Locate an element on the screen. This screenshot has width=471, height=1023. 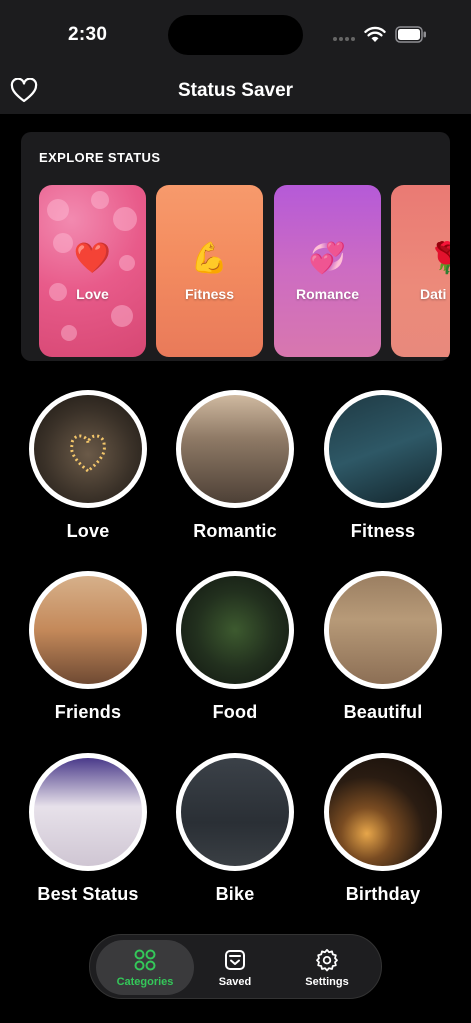
navigation-bar: Status Saver is located at coordinates (235, 92).